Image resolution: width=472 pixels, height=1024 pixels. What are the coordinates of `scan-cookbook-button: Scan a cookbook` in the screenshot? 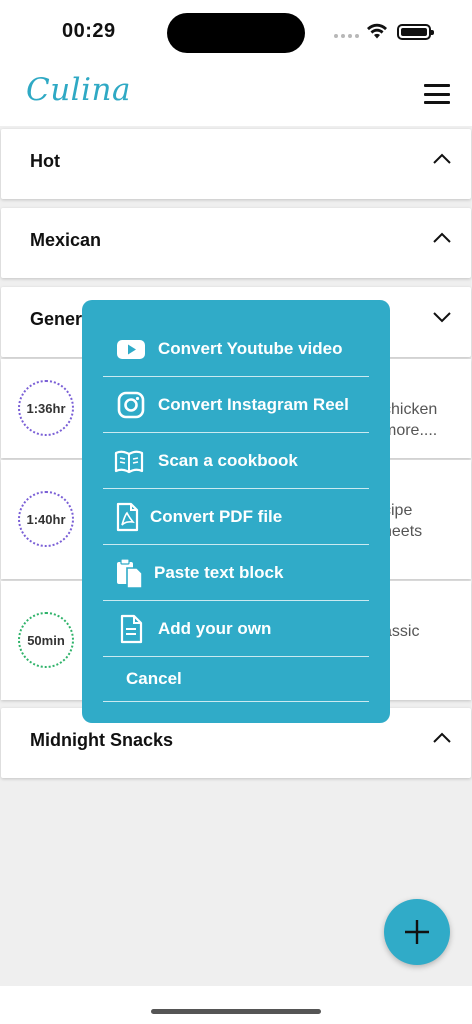 It's located at (236, 461).